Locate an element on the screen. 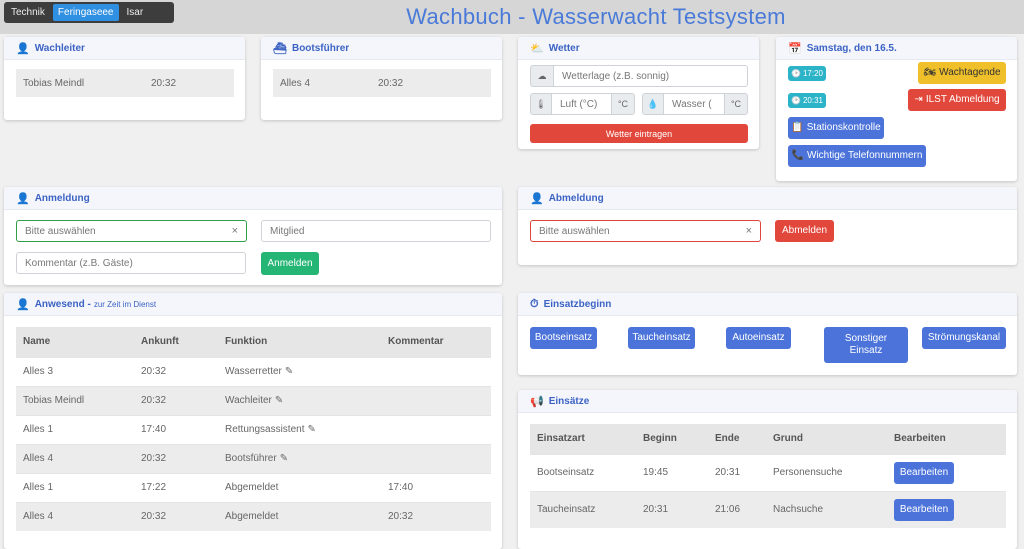 This screenshot has height=549, width=1024. abmeldung-select: Bitte auswählen × is located at coordinates (645, 231).